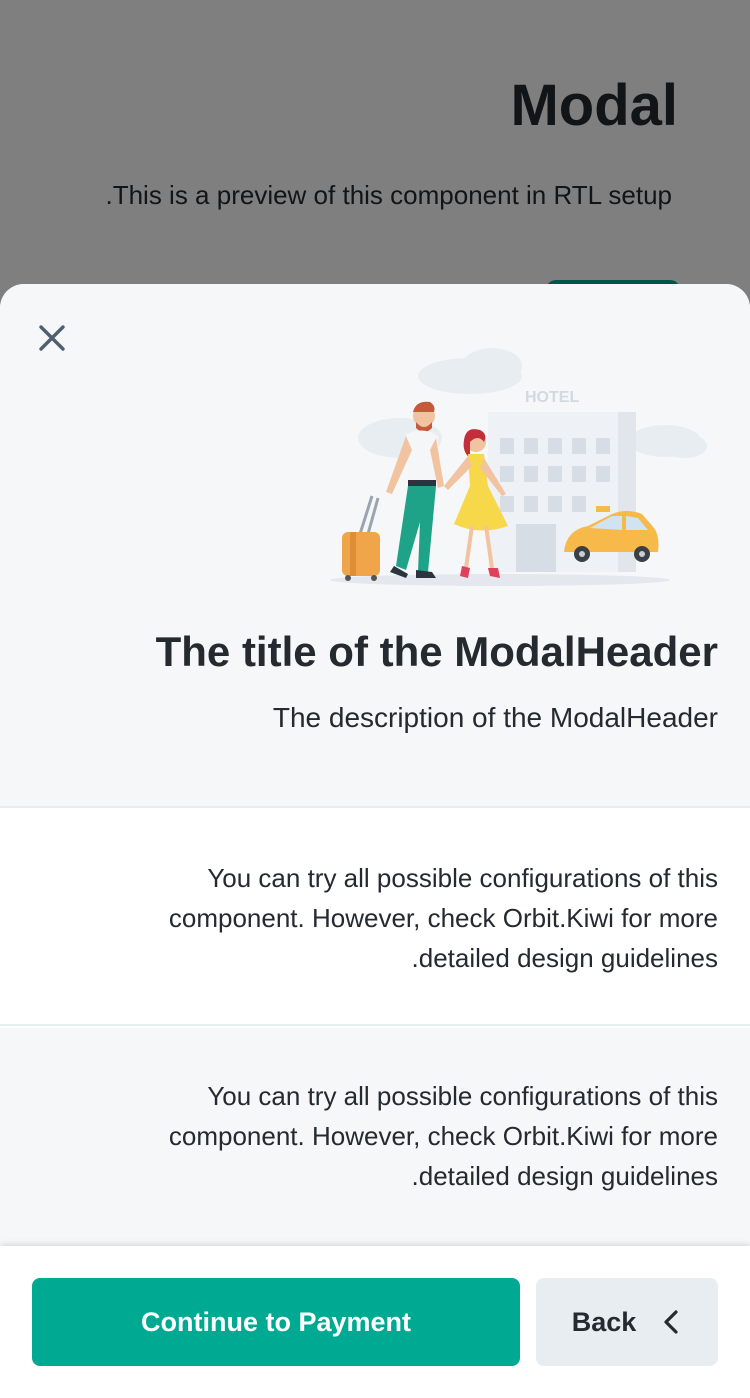  What do you see at coordinates (671, 1322) in the screenshot?
I see `chevron-left-icon` at bounding box center [671, 1322].